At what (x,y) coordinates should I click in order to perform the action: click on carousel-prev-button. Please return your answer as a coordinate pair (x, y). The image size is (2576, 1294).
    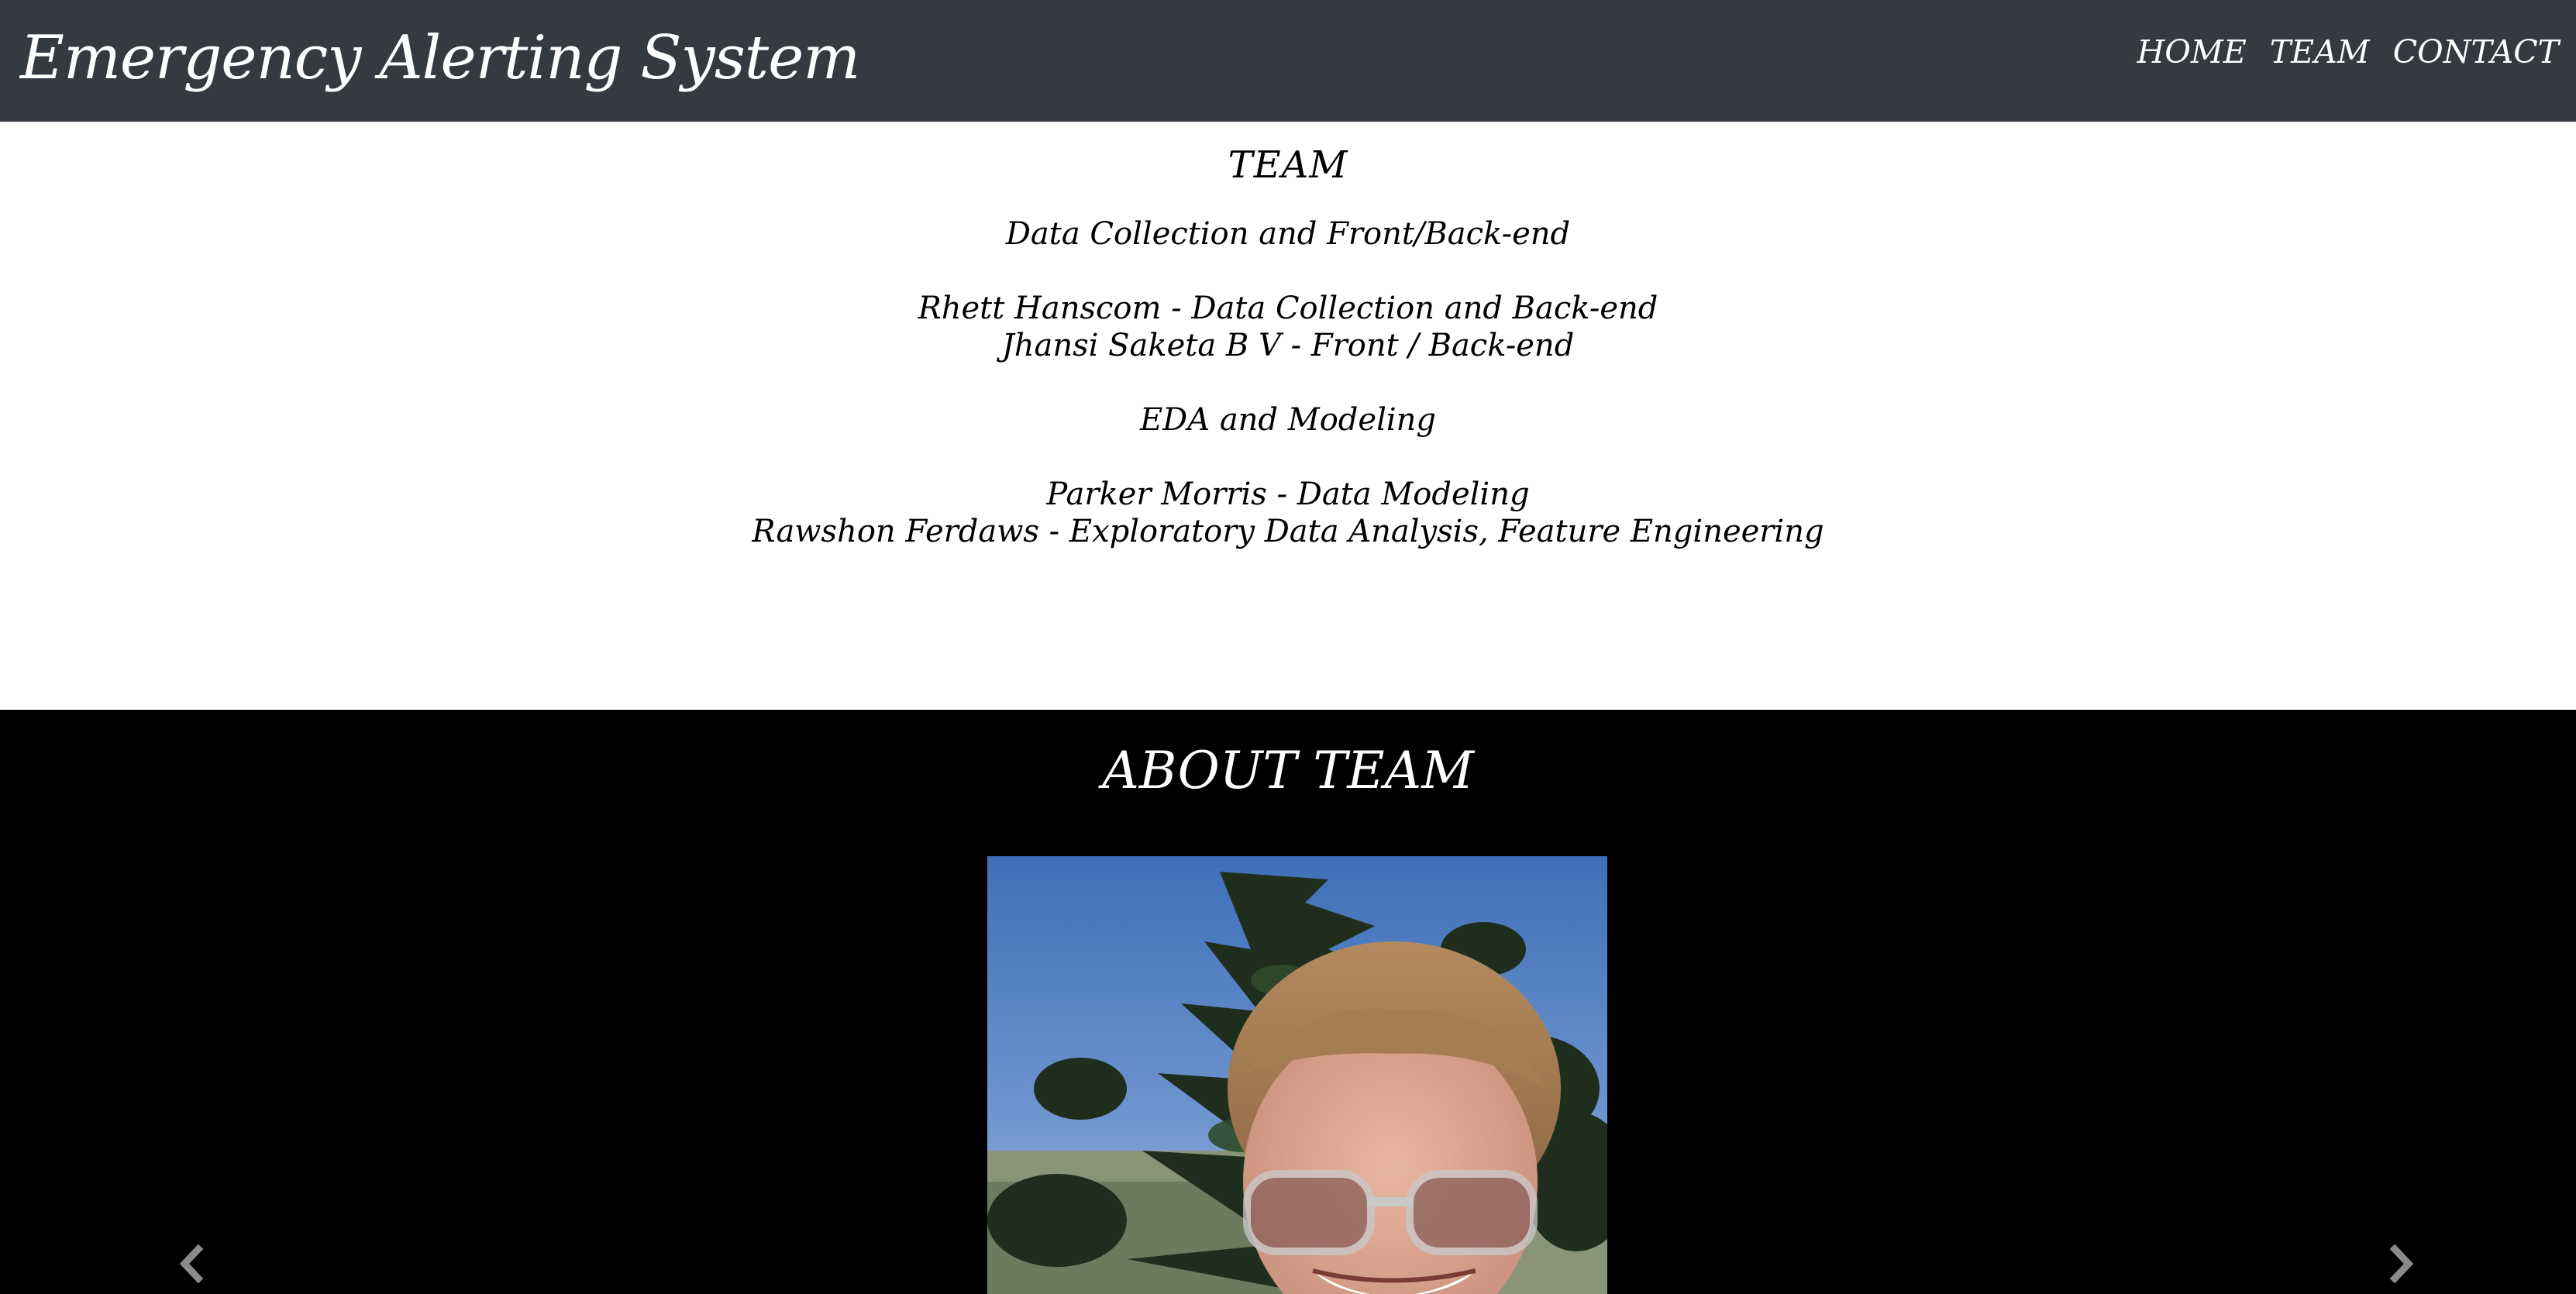
    Looking at the image, I should click on (190, 1264).